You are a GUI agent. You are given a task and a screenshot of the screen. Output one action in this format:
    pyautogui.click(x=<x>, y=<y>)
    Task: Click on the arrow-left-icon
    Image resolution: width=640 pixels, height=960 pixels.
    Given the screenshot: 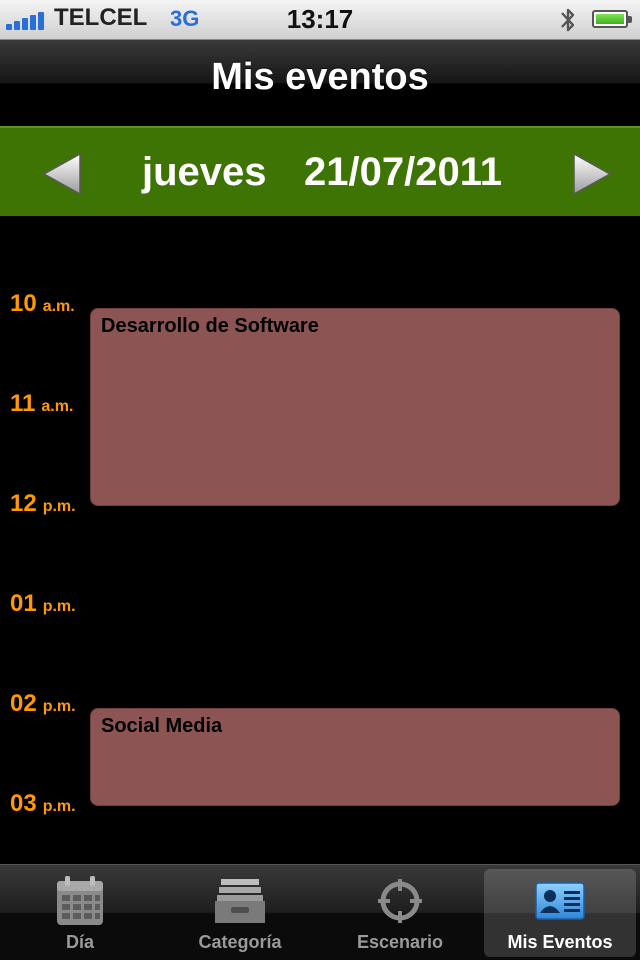 What is the action you would take?
    pyautogui.click(x=62, y=174)
    